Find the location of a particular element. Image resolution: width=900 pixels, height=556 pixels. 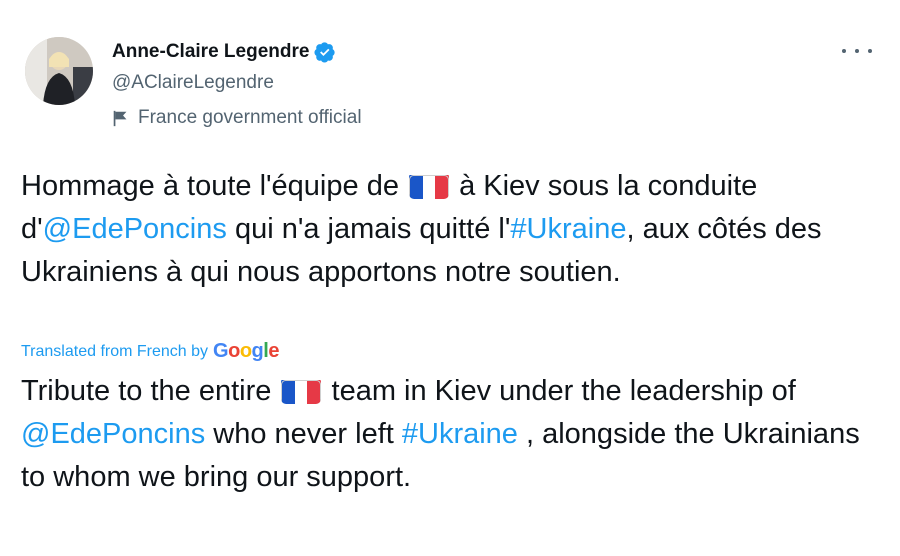

tweet-text-segment: team in Kiev under the leadership of is located at coordinates (559, 391).